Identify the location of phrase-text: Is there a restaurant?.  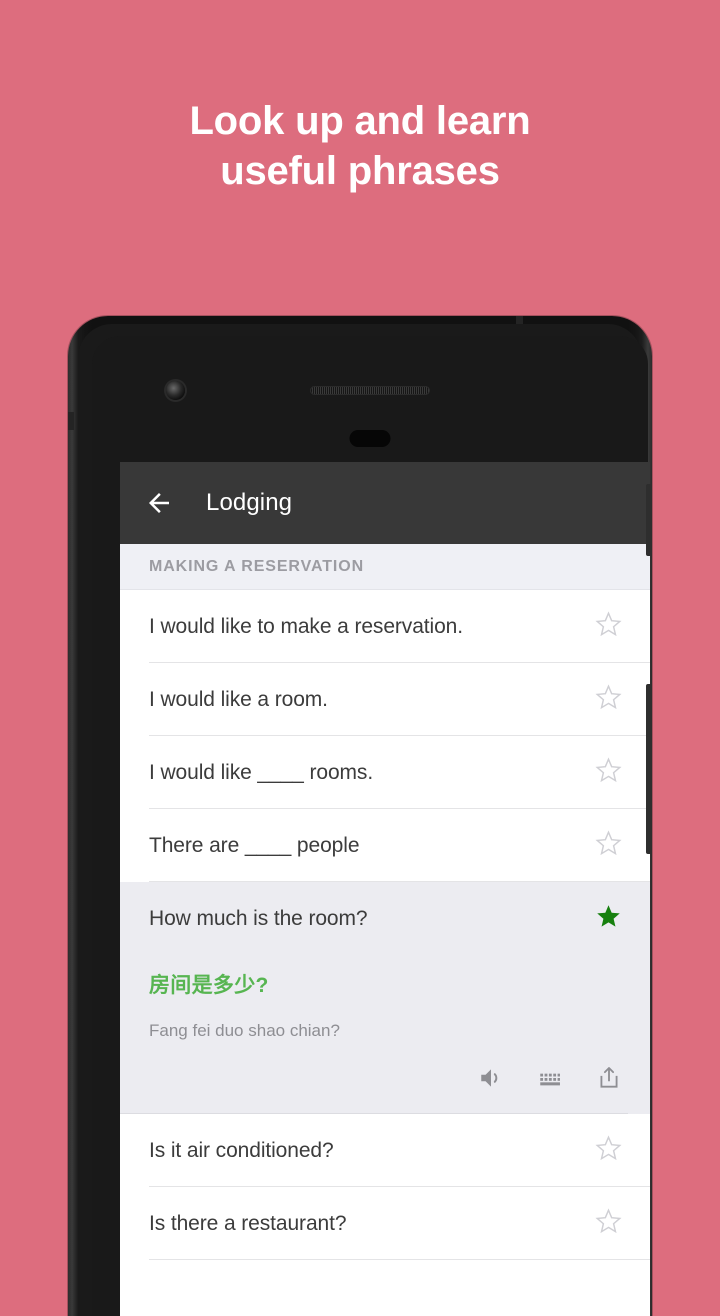
(248, 1223).